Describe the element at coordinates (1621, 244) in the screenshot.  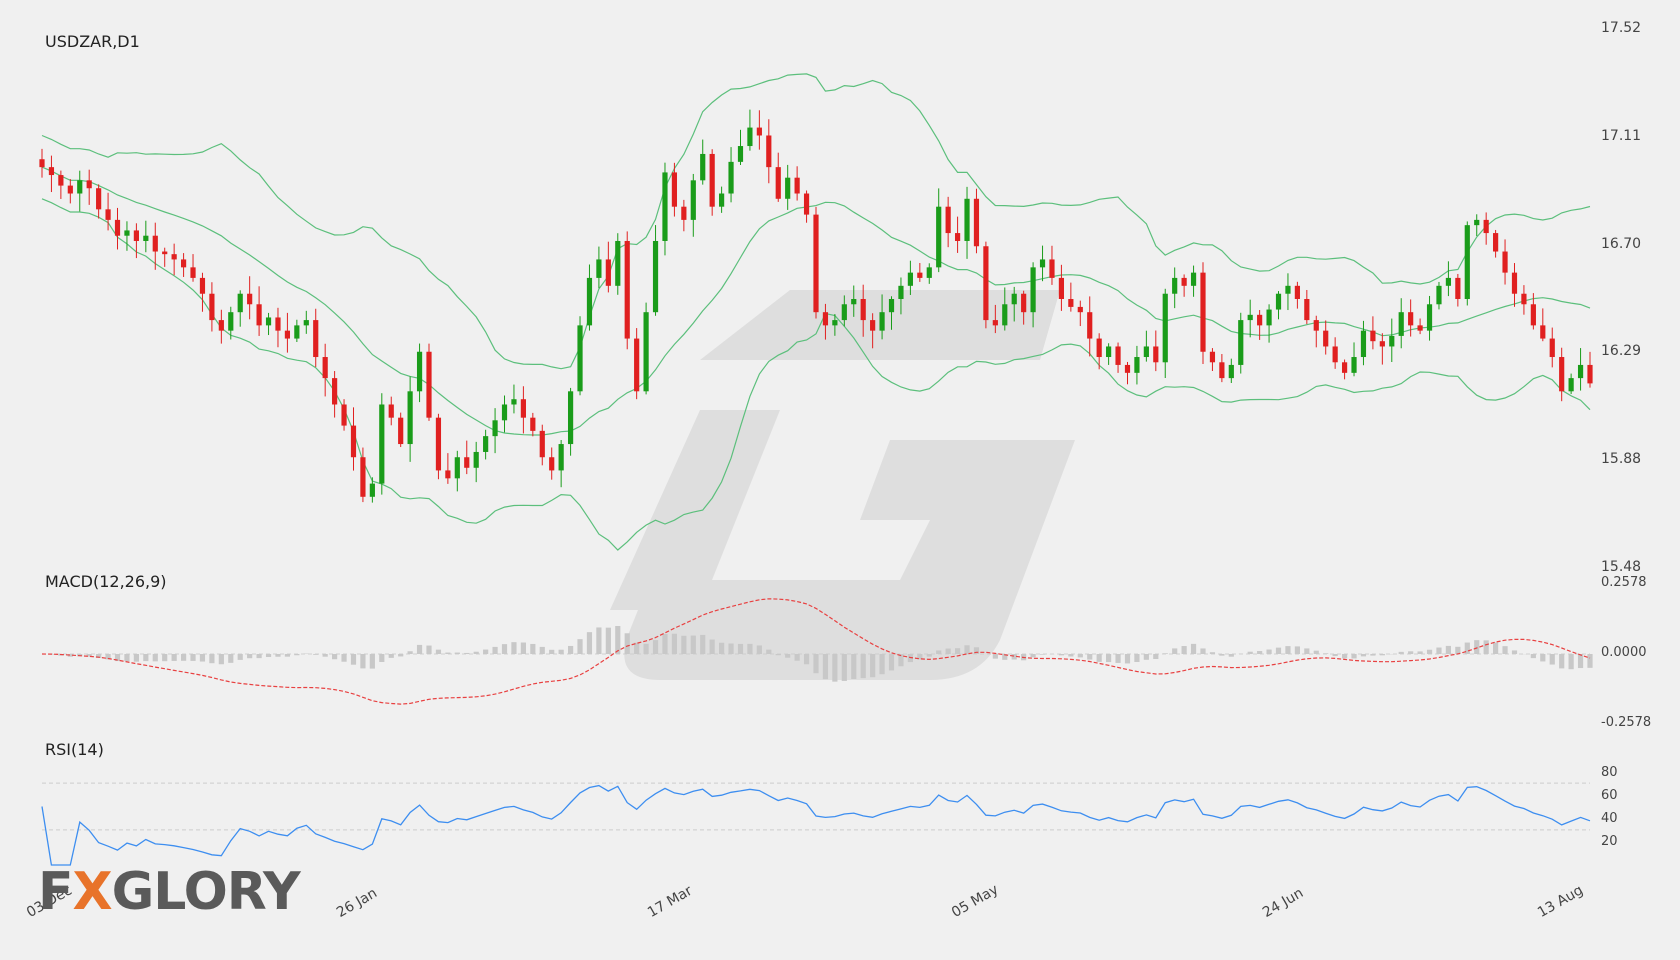
I see `price-tick: 16.70` at that location.